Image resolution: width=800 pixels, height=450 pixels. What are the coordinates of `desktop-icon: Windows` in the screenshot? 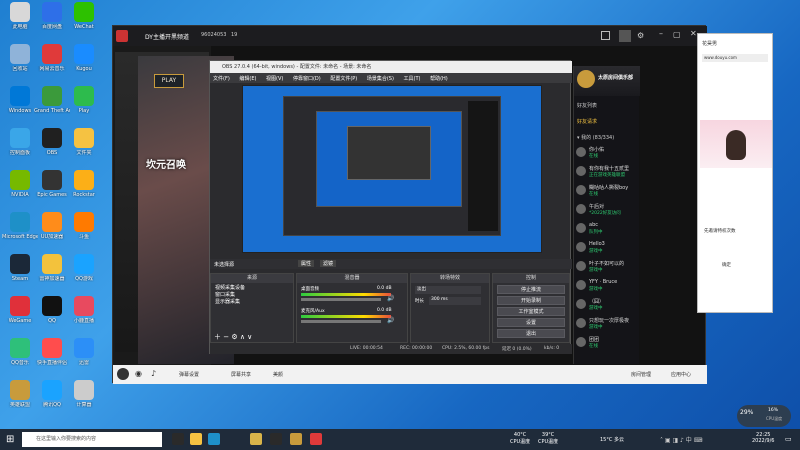 It's located at (20, 106).